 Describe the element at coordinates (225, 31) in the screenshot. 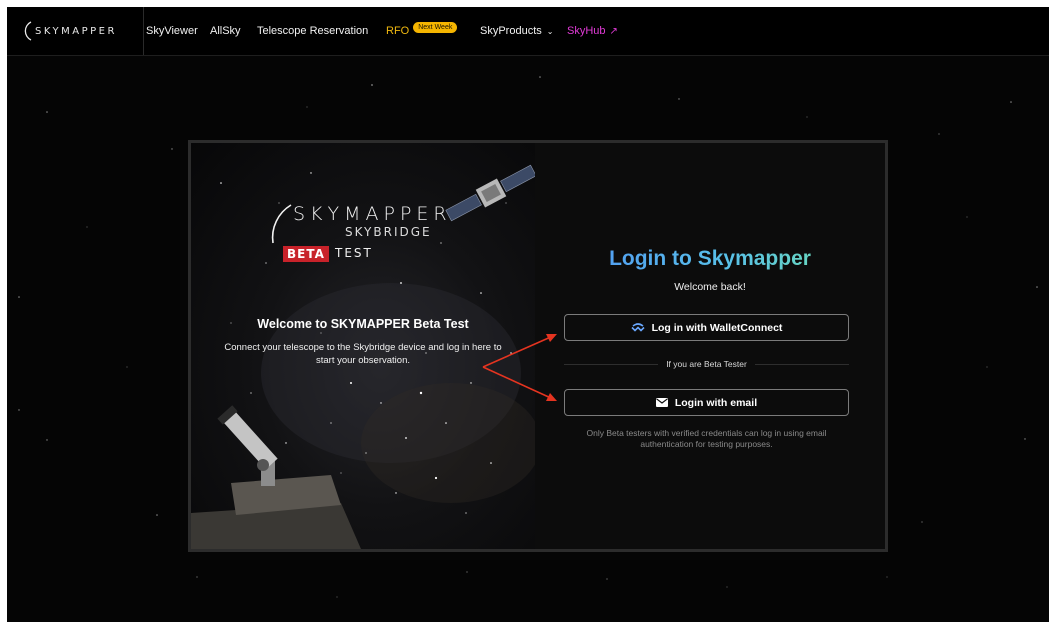

I see `nav-allsky: AllSky` at that location.